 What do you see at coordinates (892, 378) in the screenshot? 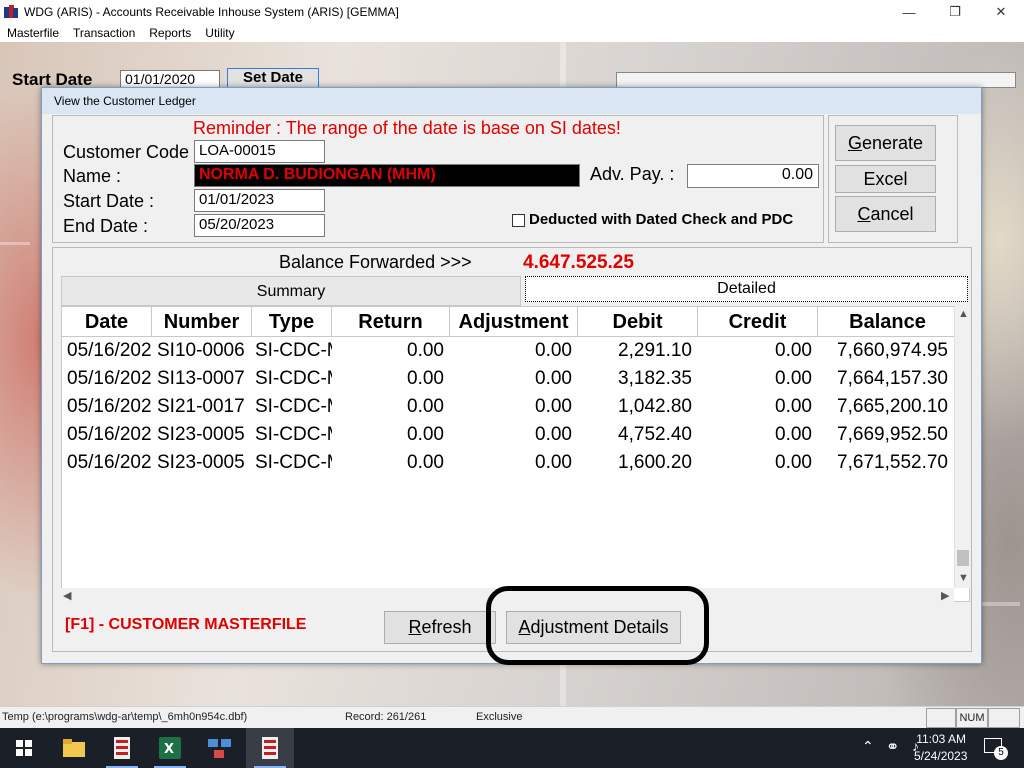
I see `cell-balance: 7,664,157.30` at bounding box center [892, 378].